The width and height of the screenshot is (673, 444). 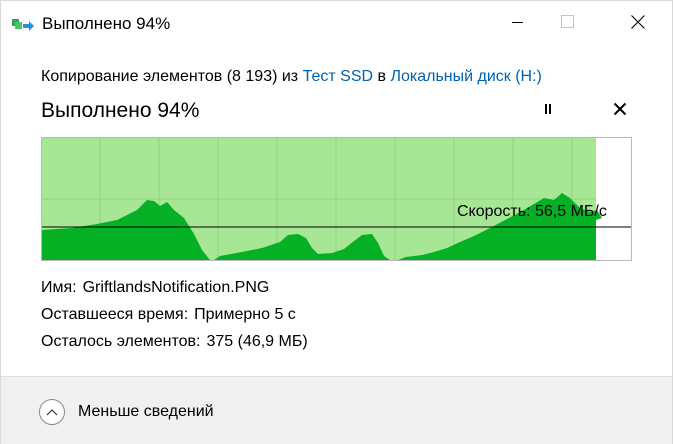 I want to click on fewer-details-label: Меньше сведений, so click(x=146, y=411).